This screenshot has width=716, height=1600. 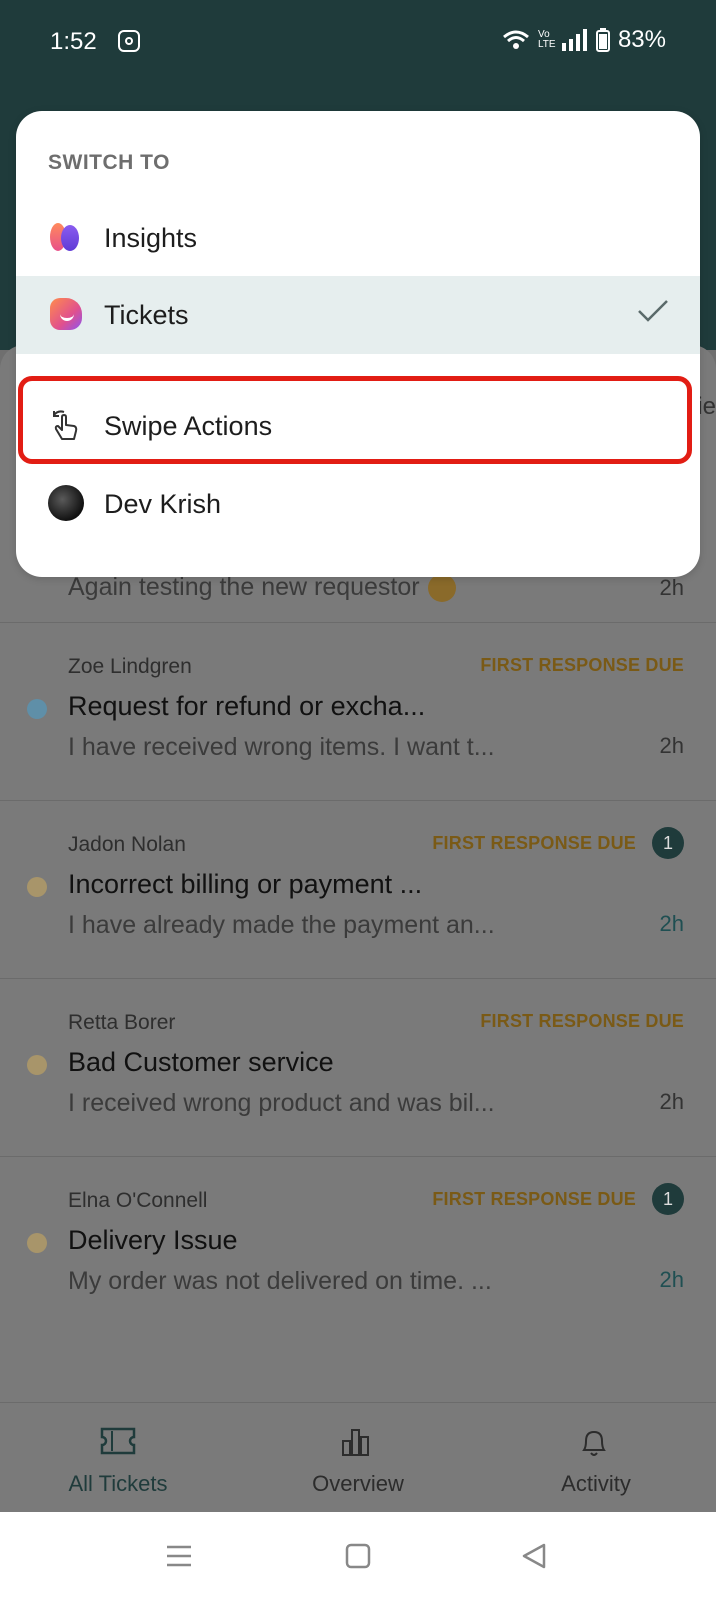 I want to click on signal-icon, so click(x=574, y=40).